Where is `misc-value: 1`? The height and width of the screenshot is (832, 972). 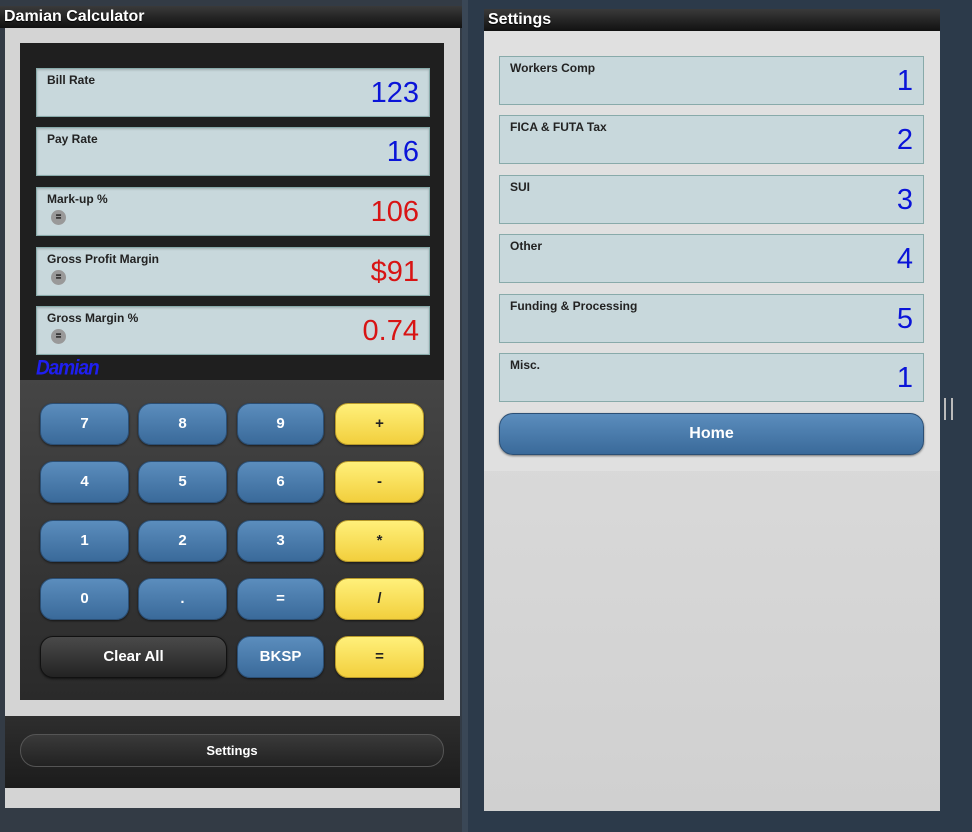
misc-value: 1 is located at coordinates (904, 378).